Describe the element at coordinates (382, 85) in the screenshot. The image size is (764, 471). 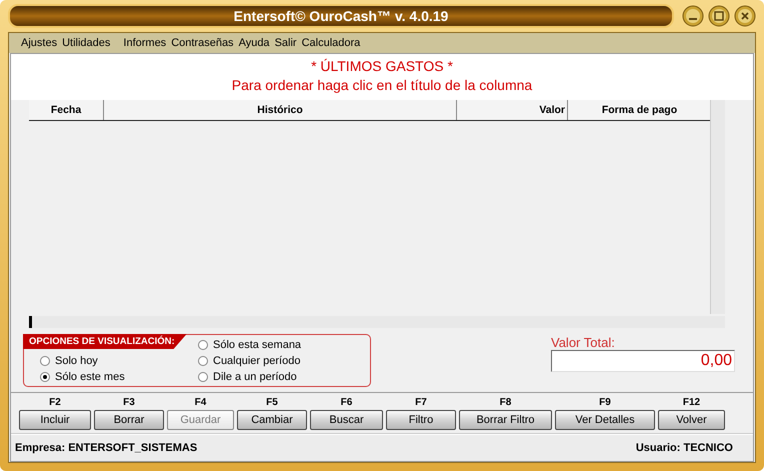
I see `sort-hint: Para ordenar haga clic en el título de la columna` at that location.